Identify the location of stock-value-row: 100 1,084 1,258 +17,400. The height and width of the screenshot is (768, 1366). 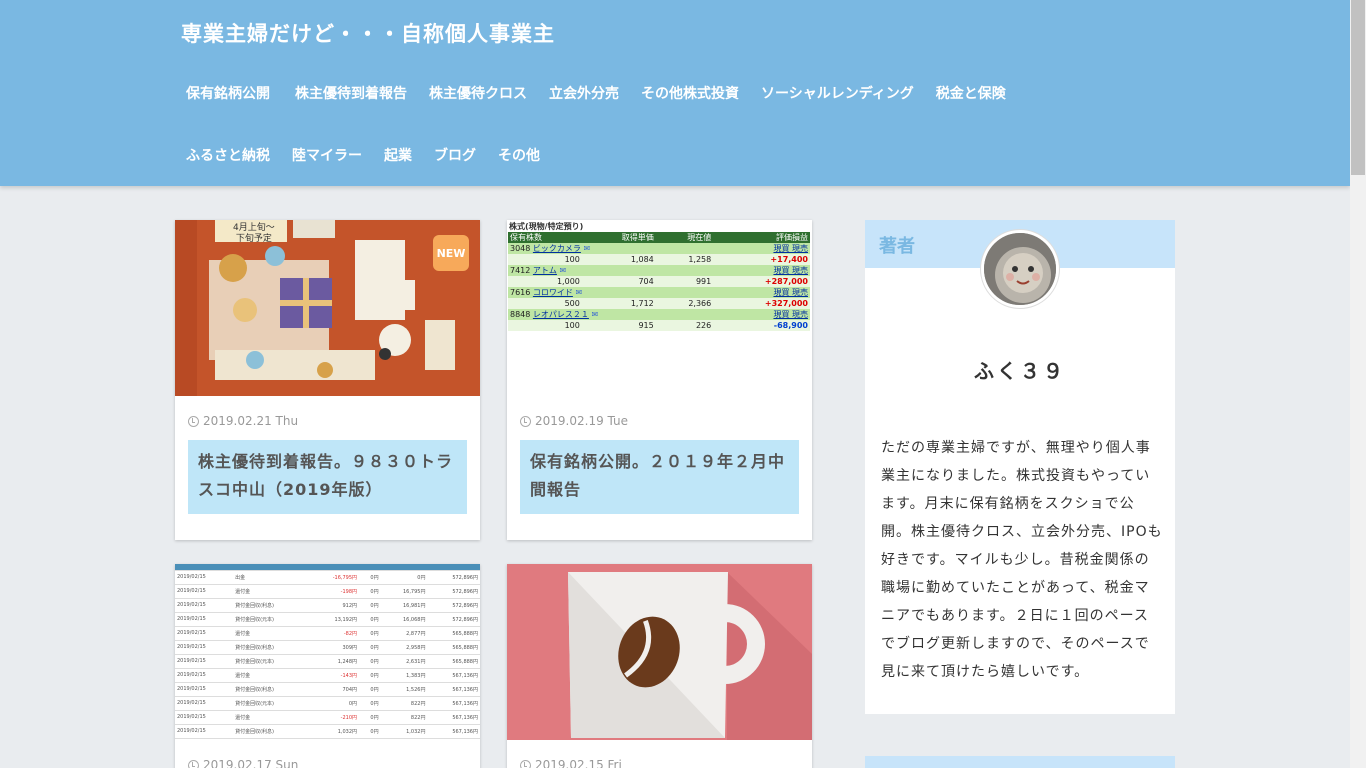
(659, 259).